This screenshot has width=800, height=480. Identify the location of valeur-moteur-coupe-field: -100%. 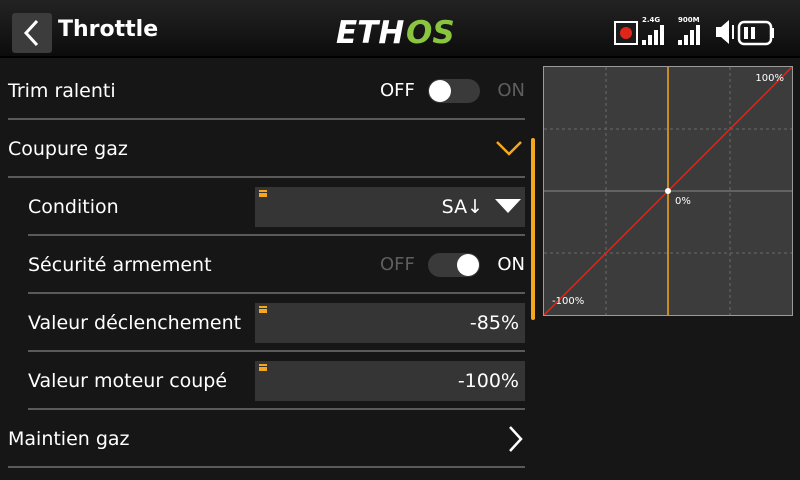
(390, 381).